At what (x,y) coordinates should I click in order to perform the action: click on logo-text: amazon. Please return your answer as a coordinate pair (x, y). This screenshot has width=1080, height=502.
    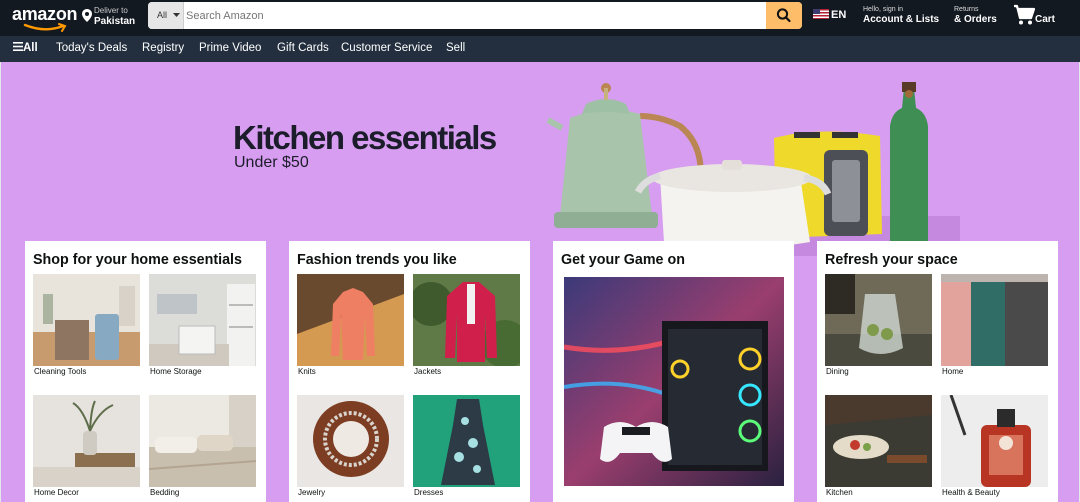
    Looking at the image, I should click on (45, 14).